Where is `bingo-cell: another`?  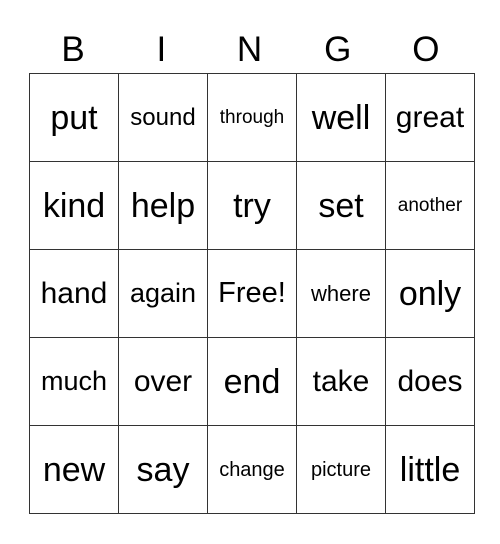 bingo-cell: another is located at coordinates (430, 205).